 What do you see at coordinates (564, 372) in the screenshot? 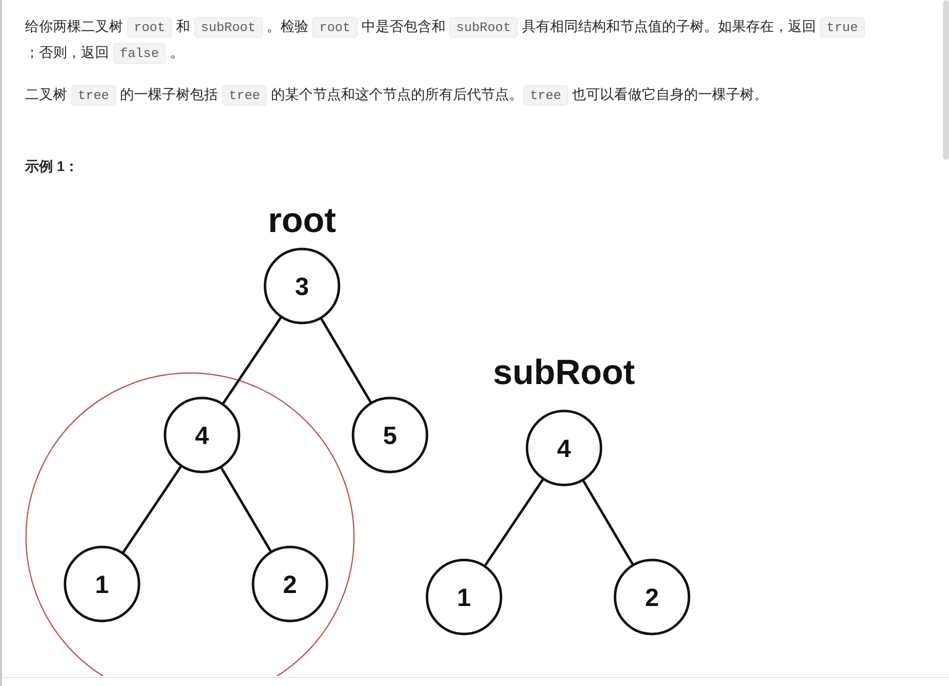
I see `tree-label: subRoot` at bounding box center [564, 372].